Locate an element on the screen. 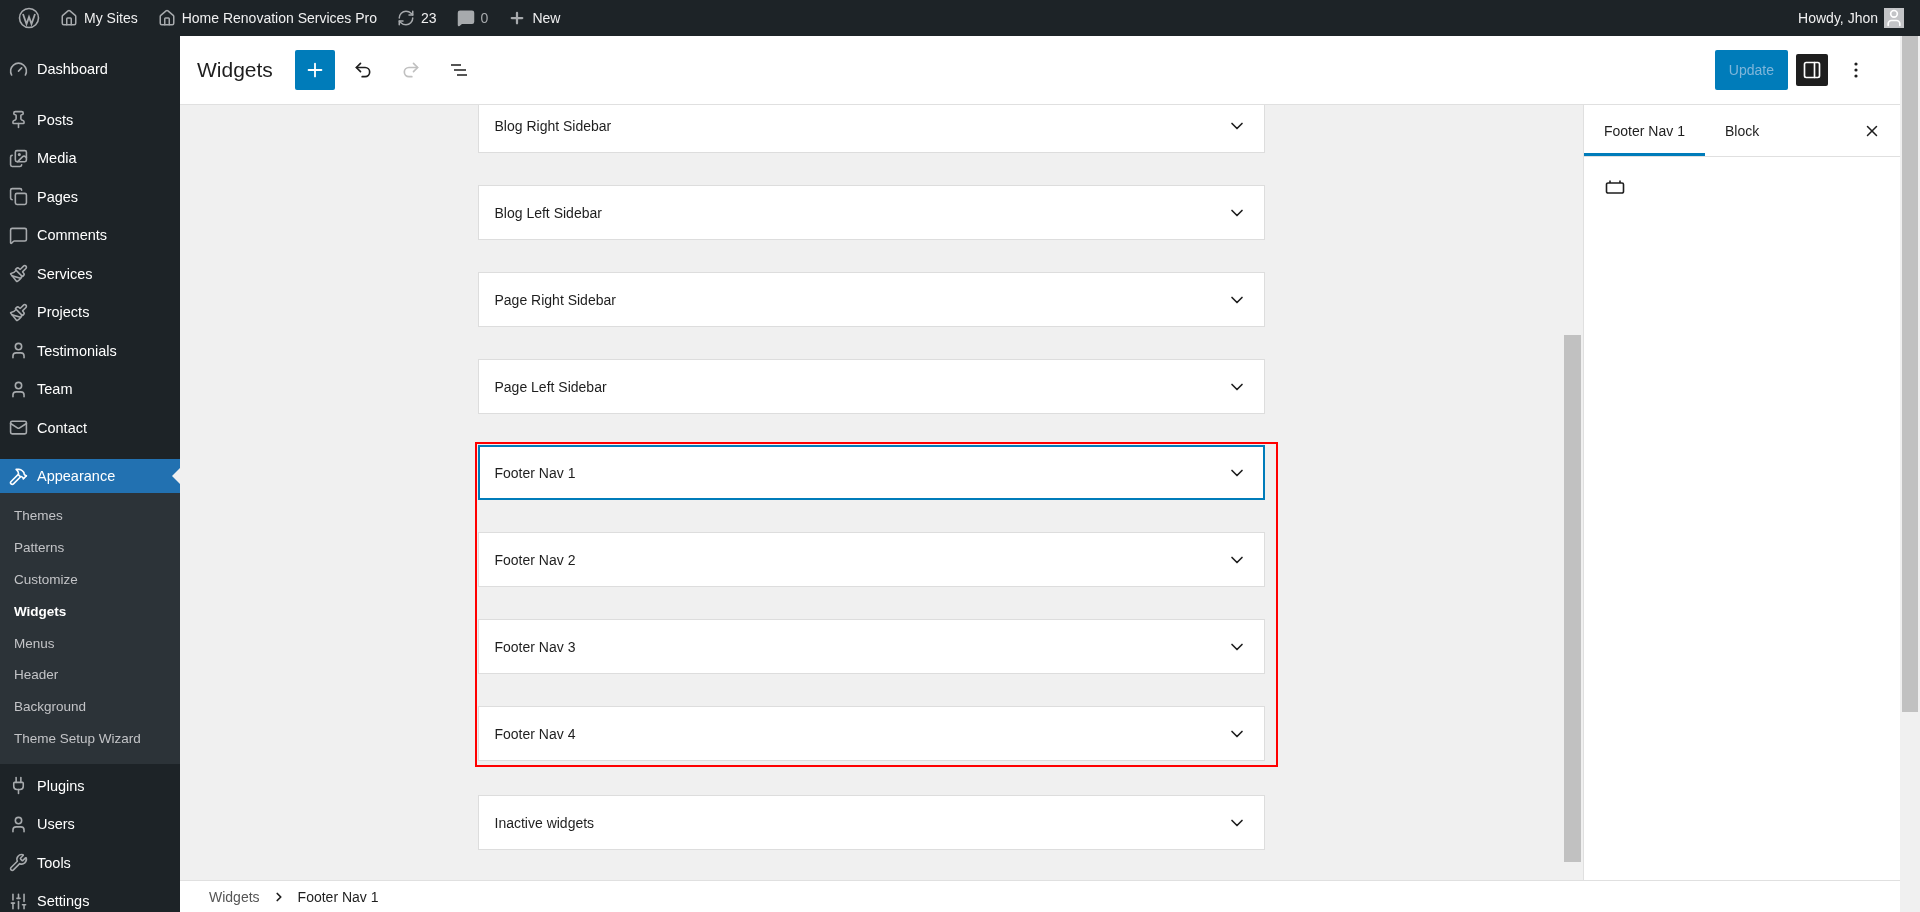 This screenshot has width=1920, height=912. submenu-item: Customize is located at coordinates (90, 579).